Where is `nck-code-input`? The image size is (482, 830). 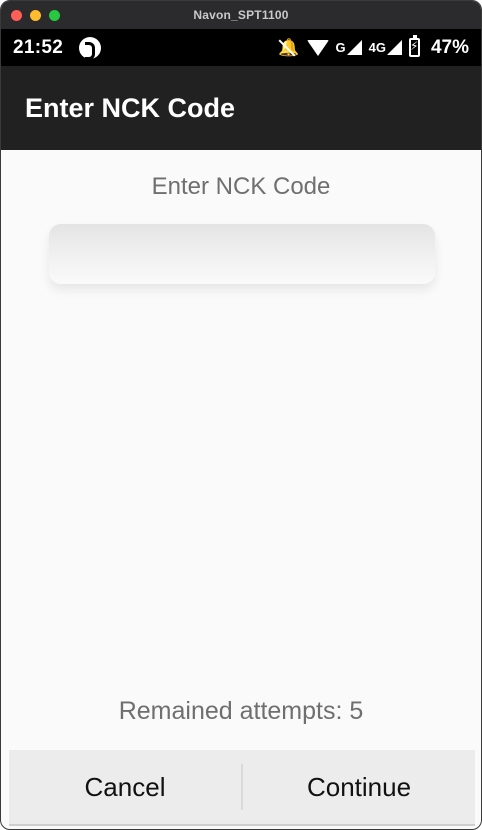 nck-code-input is located at coordinates (242, 254).